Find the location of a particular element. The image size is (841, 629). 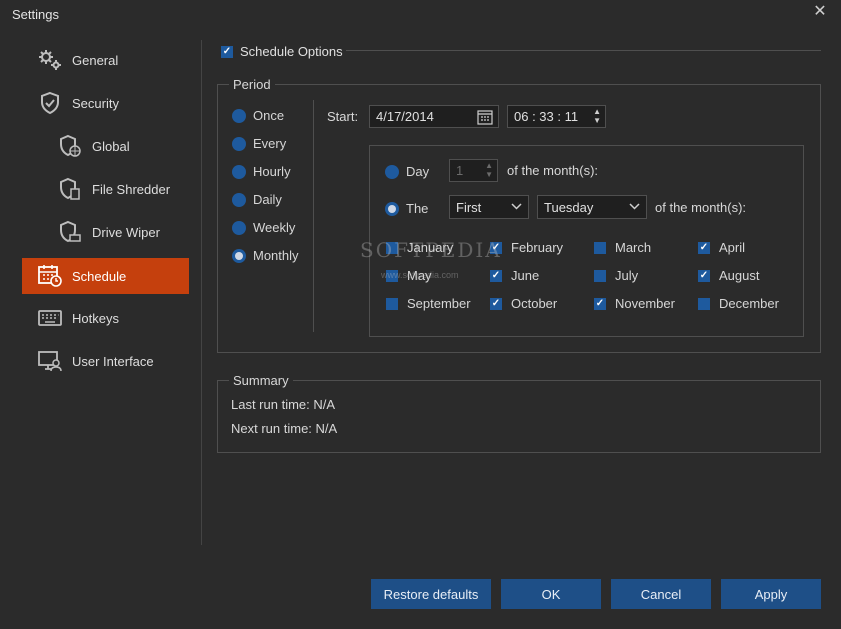

summary-legend: Summary is located at coordinates (261, 380).